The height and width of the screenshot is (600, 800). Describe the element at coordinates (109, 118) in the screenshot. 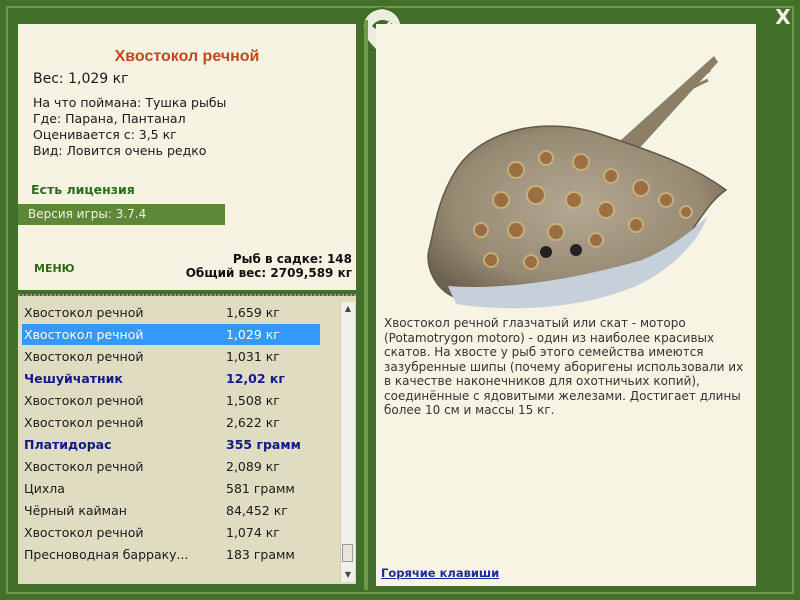

I see `location-info: Где: Парана, Пантанал` at that location.